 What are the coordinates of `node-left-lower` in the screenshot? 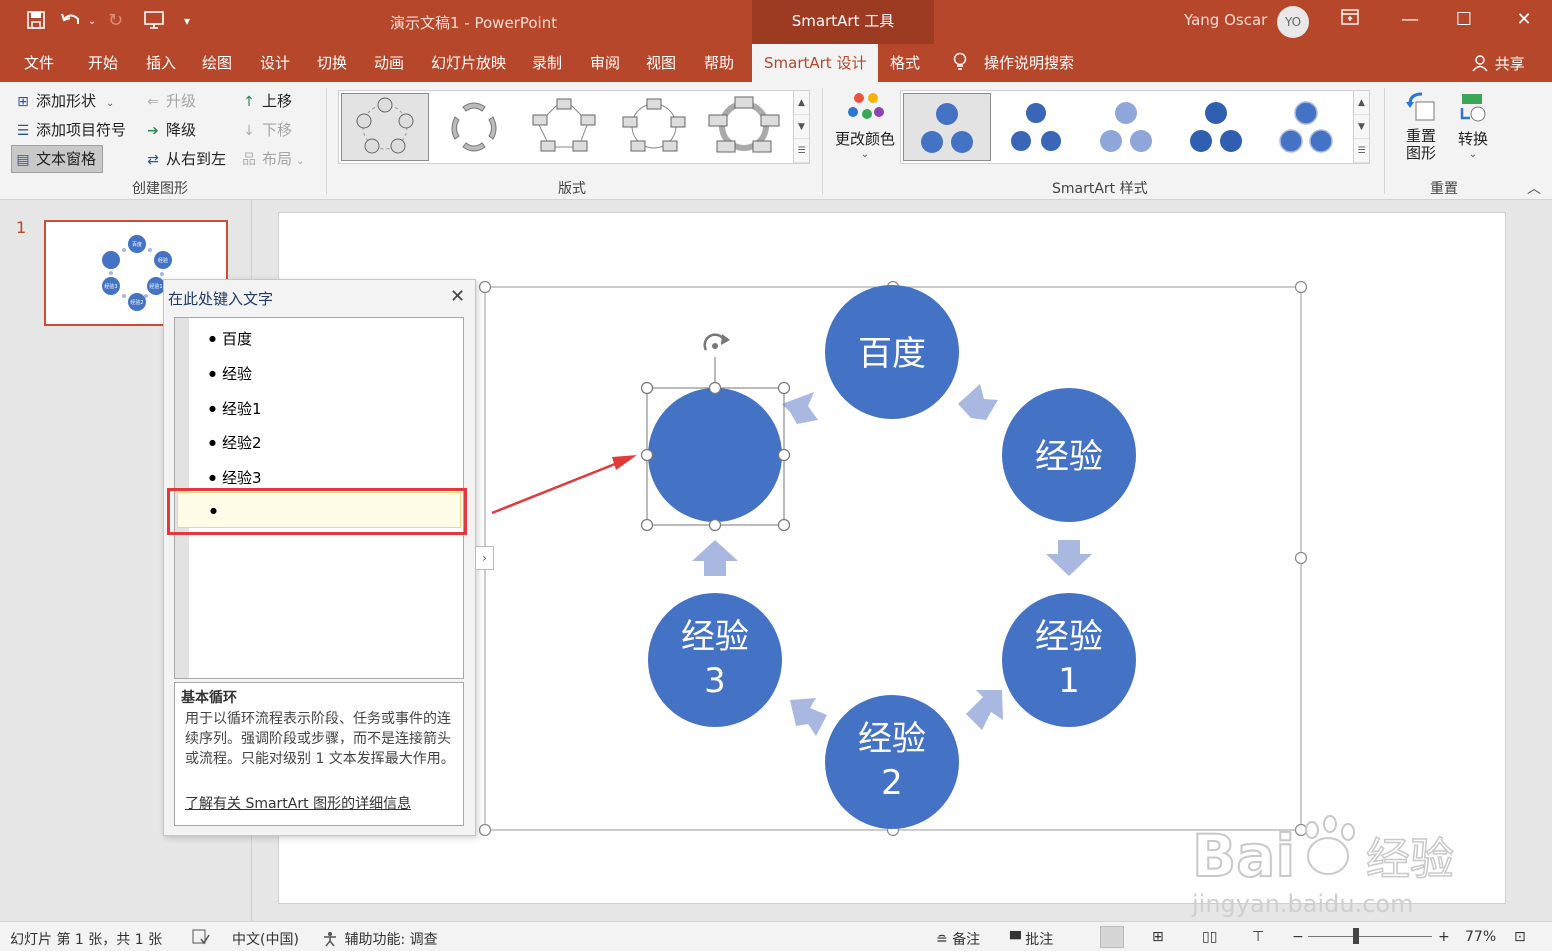 It's located at (715, 660).